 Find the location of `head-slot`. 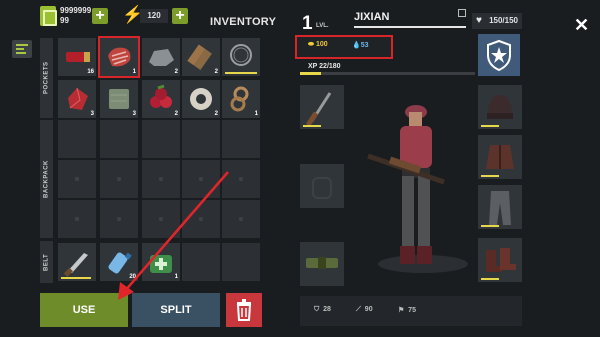

head-slot is located at coordinates (500, 107).